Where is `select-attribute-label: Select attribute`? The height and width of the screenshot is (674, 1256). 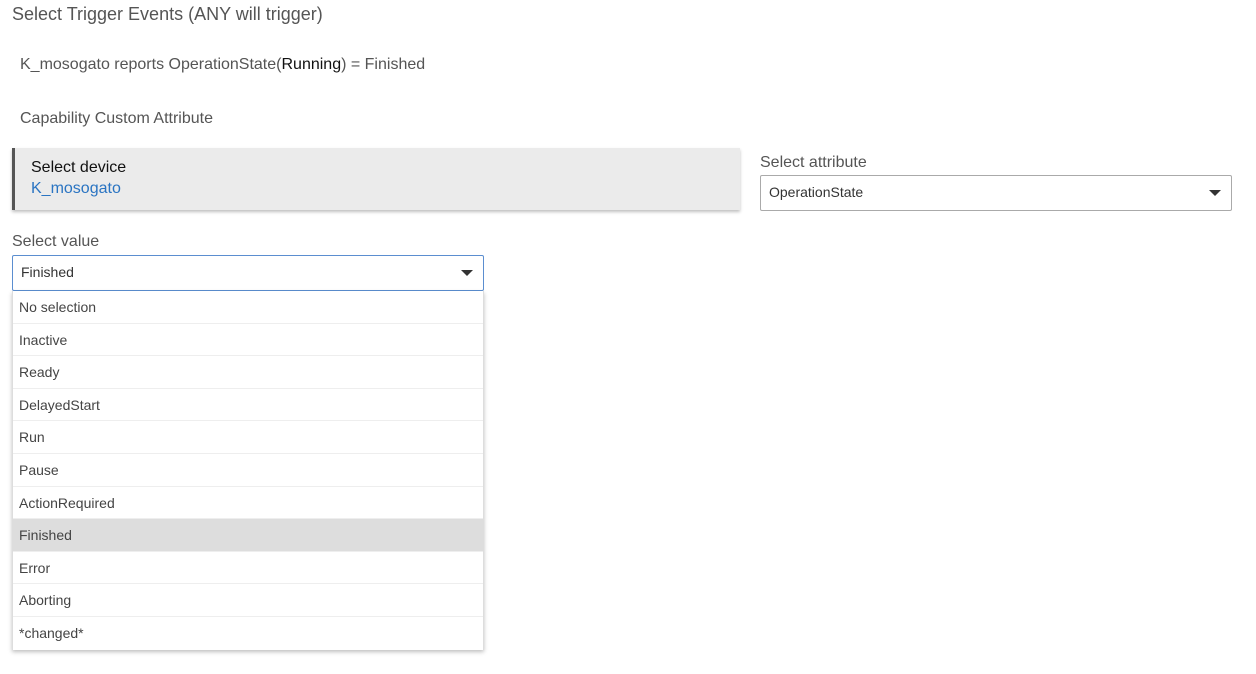
select-attribute-label: Select attribute is located at coordinates (813, 162).